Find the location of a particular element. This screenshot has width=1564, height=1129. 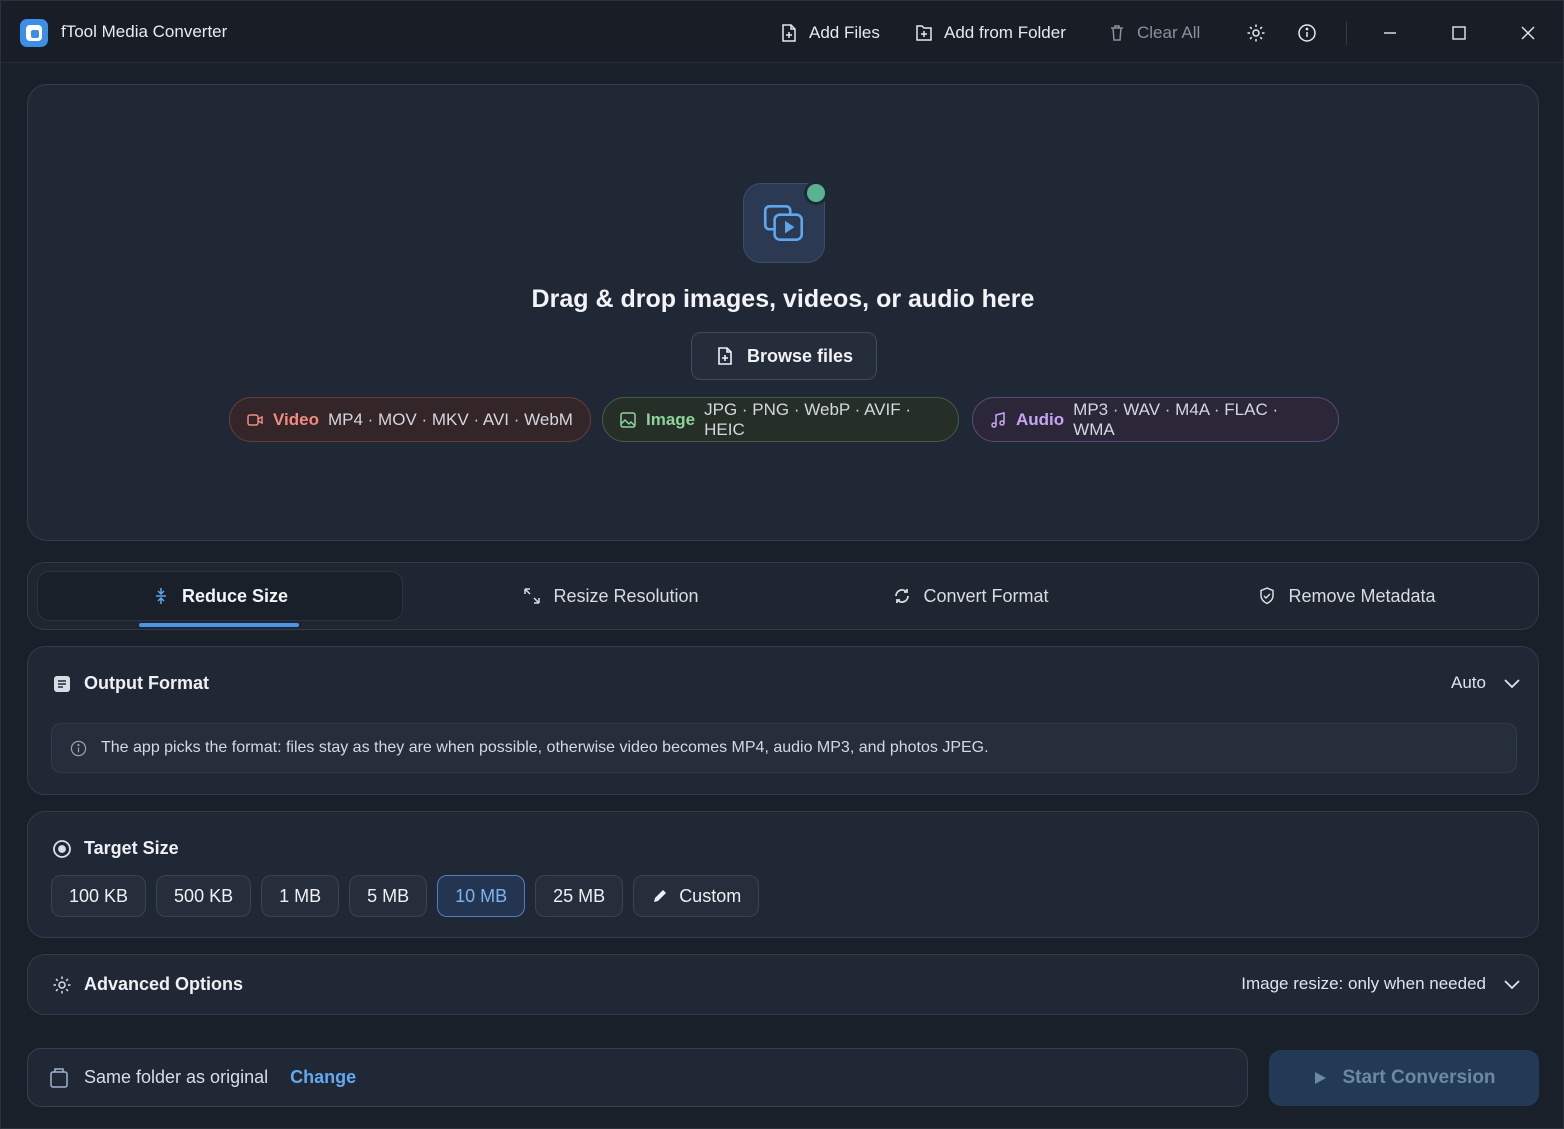

maximize-button is located at coordinates (1459, 33).